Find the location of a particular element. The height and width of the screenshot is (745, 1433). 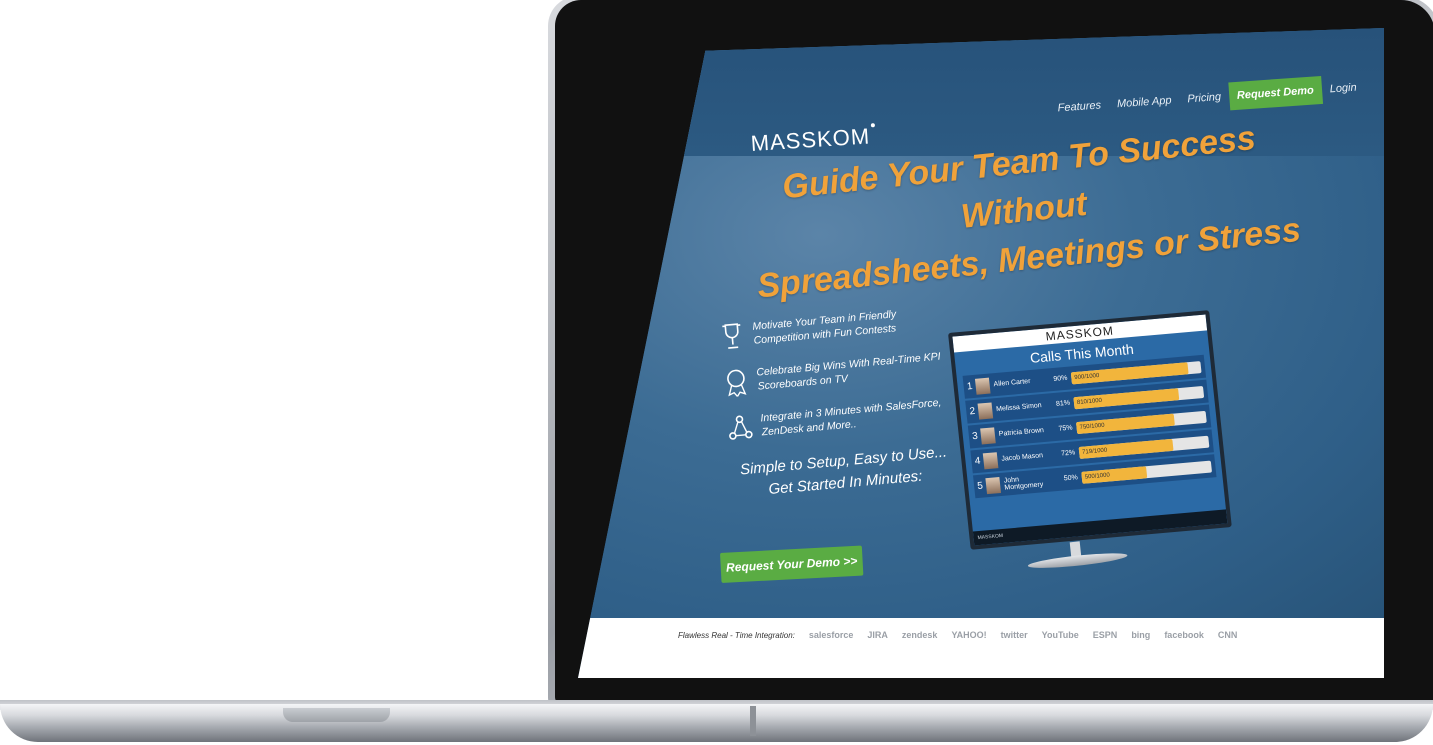

integration-network-icon is located at coordinates (741, 427).